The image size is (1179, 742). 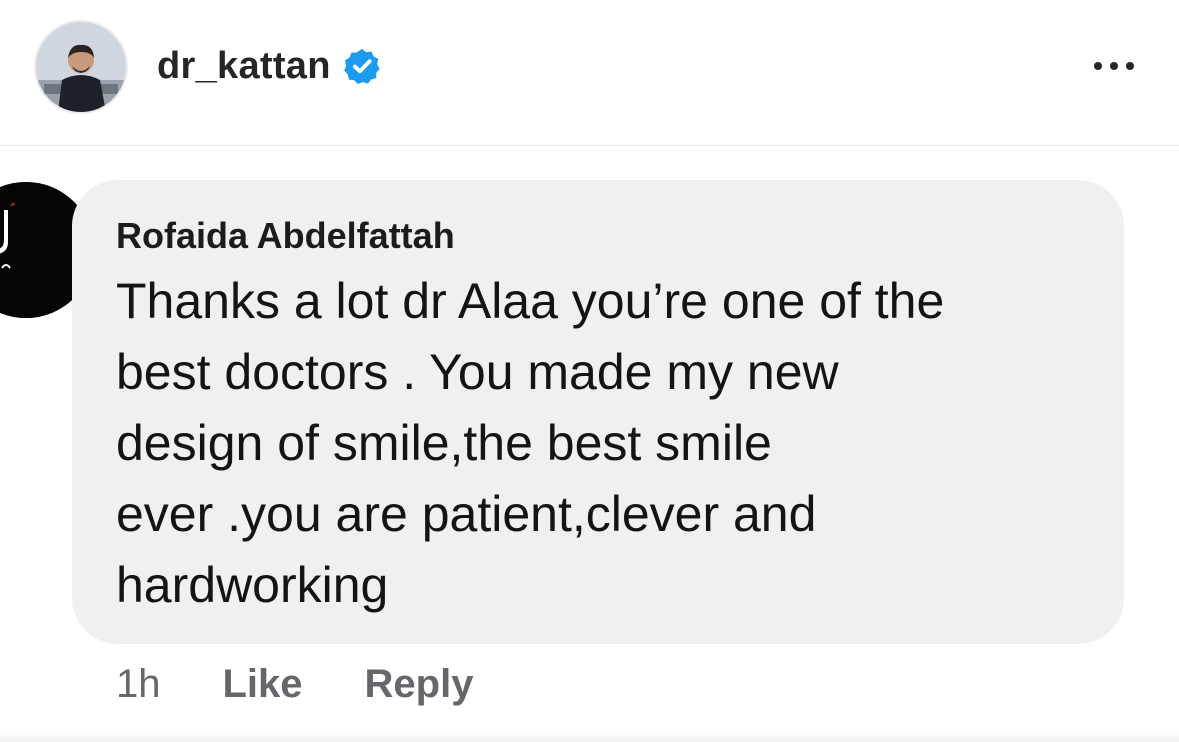 What do you see at coordinates (444, 443) in the screenshot?
I see `comment-text-line: design of smile,the best smile` at bounding box center [444, 443].